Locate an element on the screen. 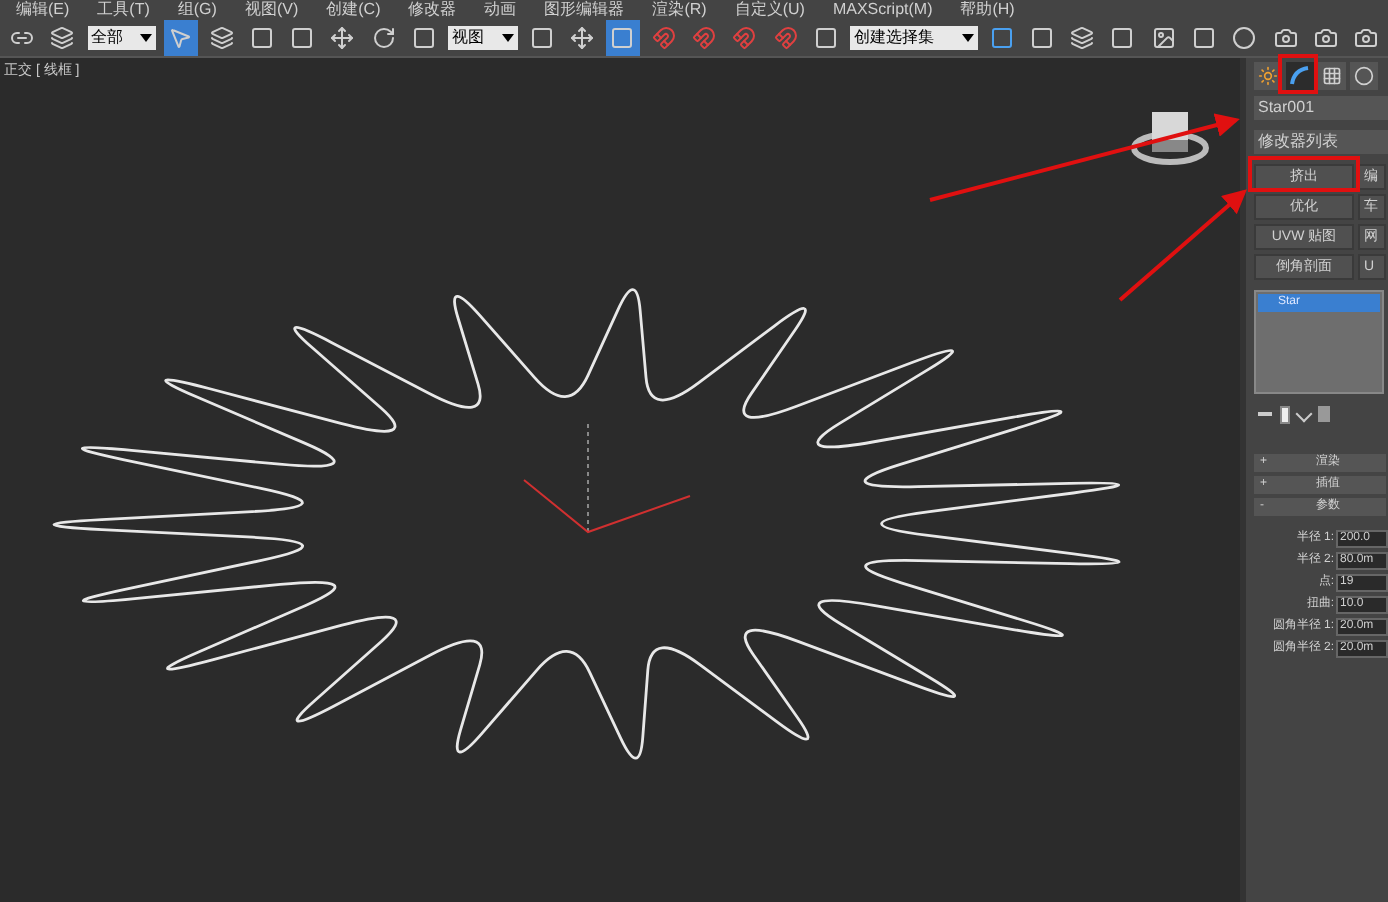 The image size is (1388, 902). motion-icon is located at coordinates (1364, 76).